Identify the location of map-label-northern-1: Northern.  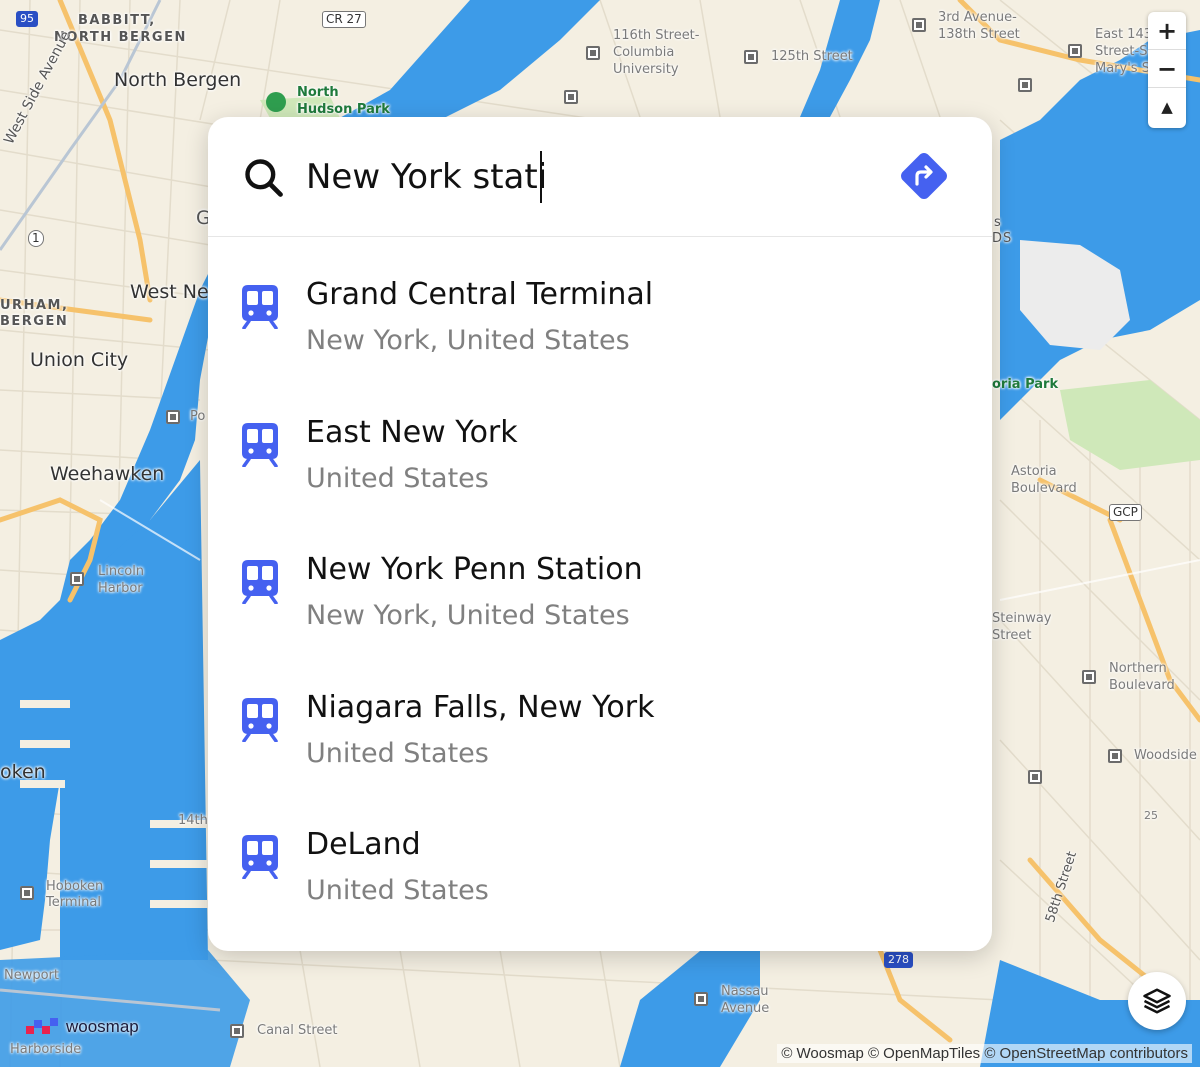
(1138, 668).